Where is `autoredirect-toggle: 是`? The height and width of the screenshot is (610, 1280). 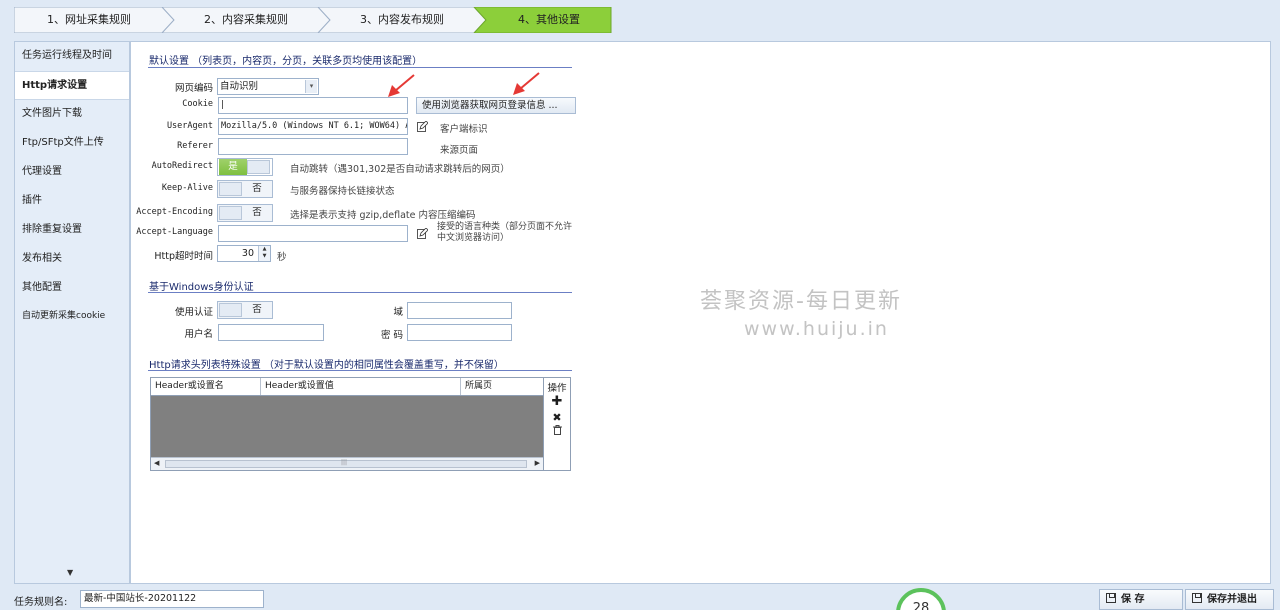
autoredirect-toggle: 是 is located at coordinates (245, 167).